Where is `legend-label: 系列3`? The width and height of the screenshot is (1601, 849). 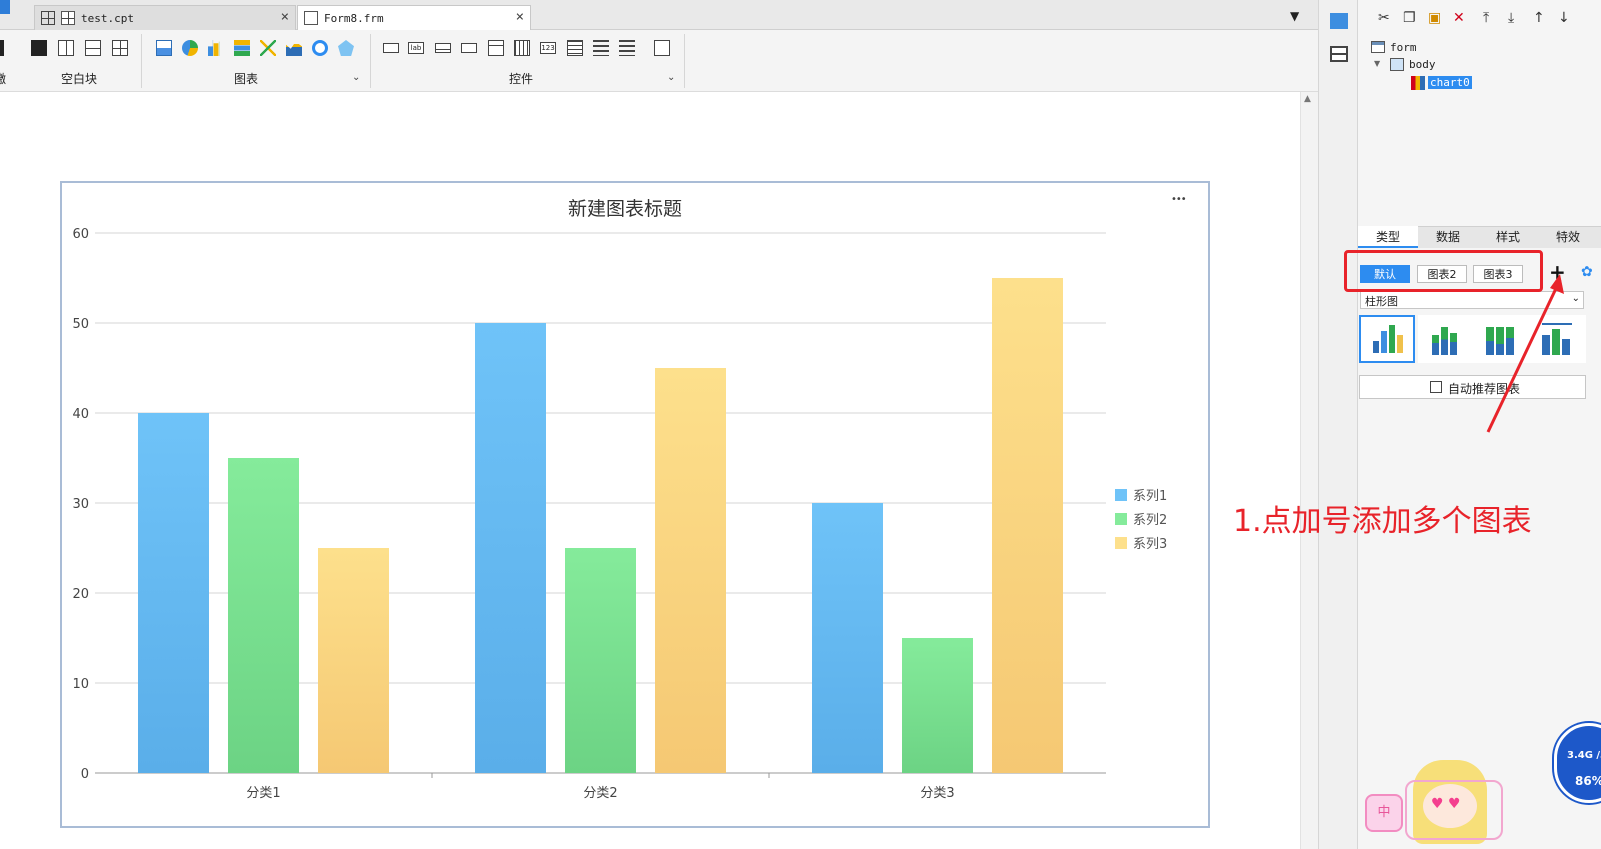 legend-label: 系列3 is located at coordinates (1150, 544).